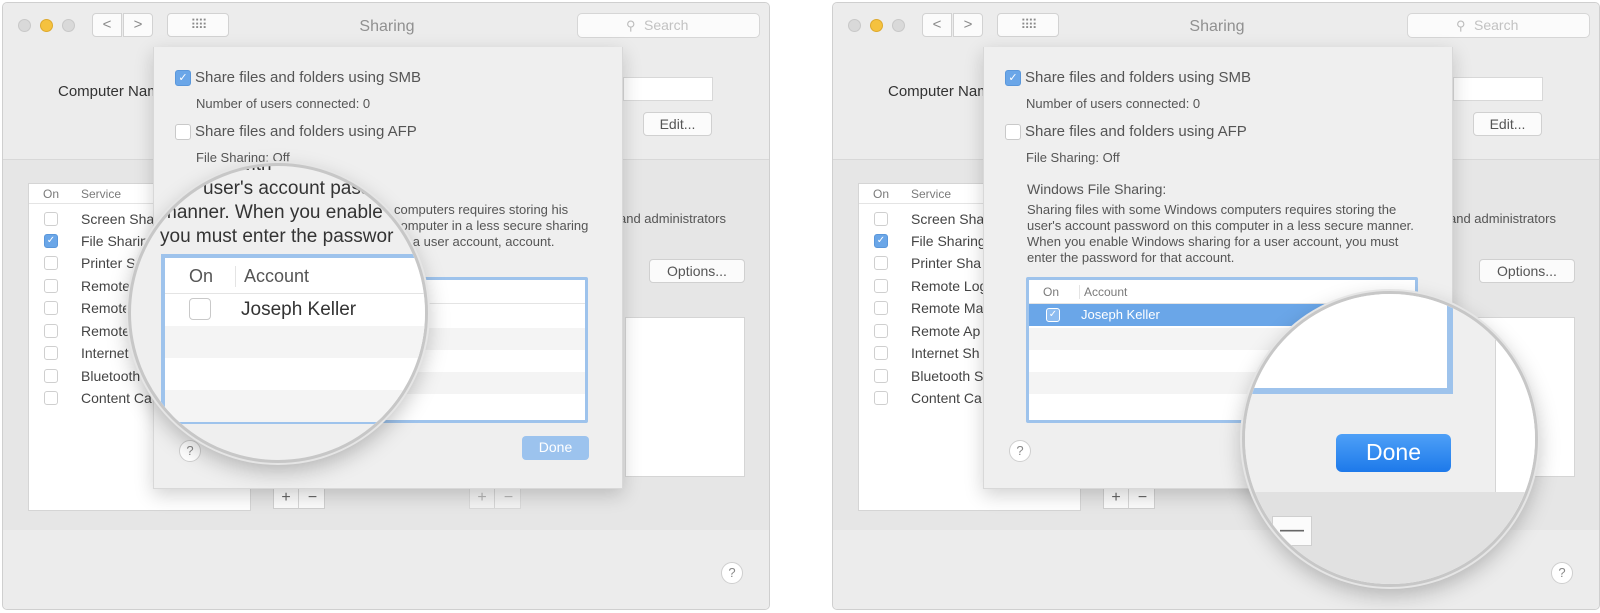 The image size is (1600, 613). What do you see at coordinates (1292, 531) in the screenshot?
I see `zoom-remove-button: —` at bounding box center [1292, 531].